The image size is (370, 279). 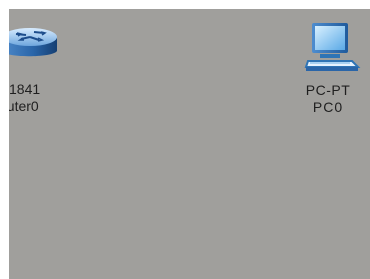 What do you see at coordinates (328, 90) in the screenshot?
I see `pc-model-label: PC-PT` at bounding box center [328, 90].